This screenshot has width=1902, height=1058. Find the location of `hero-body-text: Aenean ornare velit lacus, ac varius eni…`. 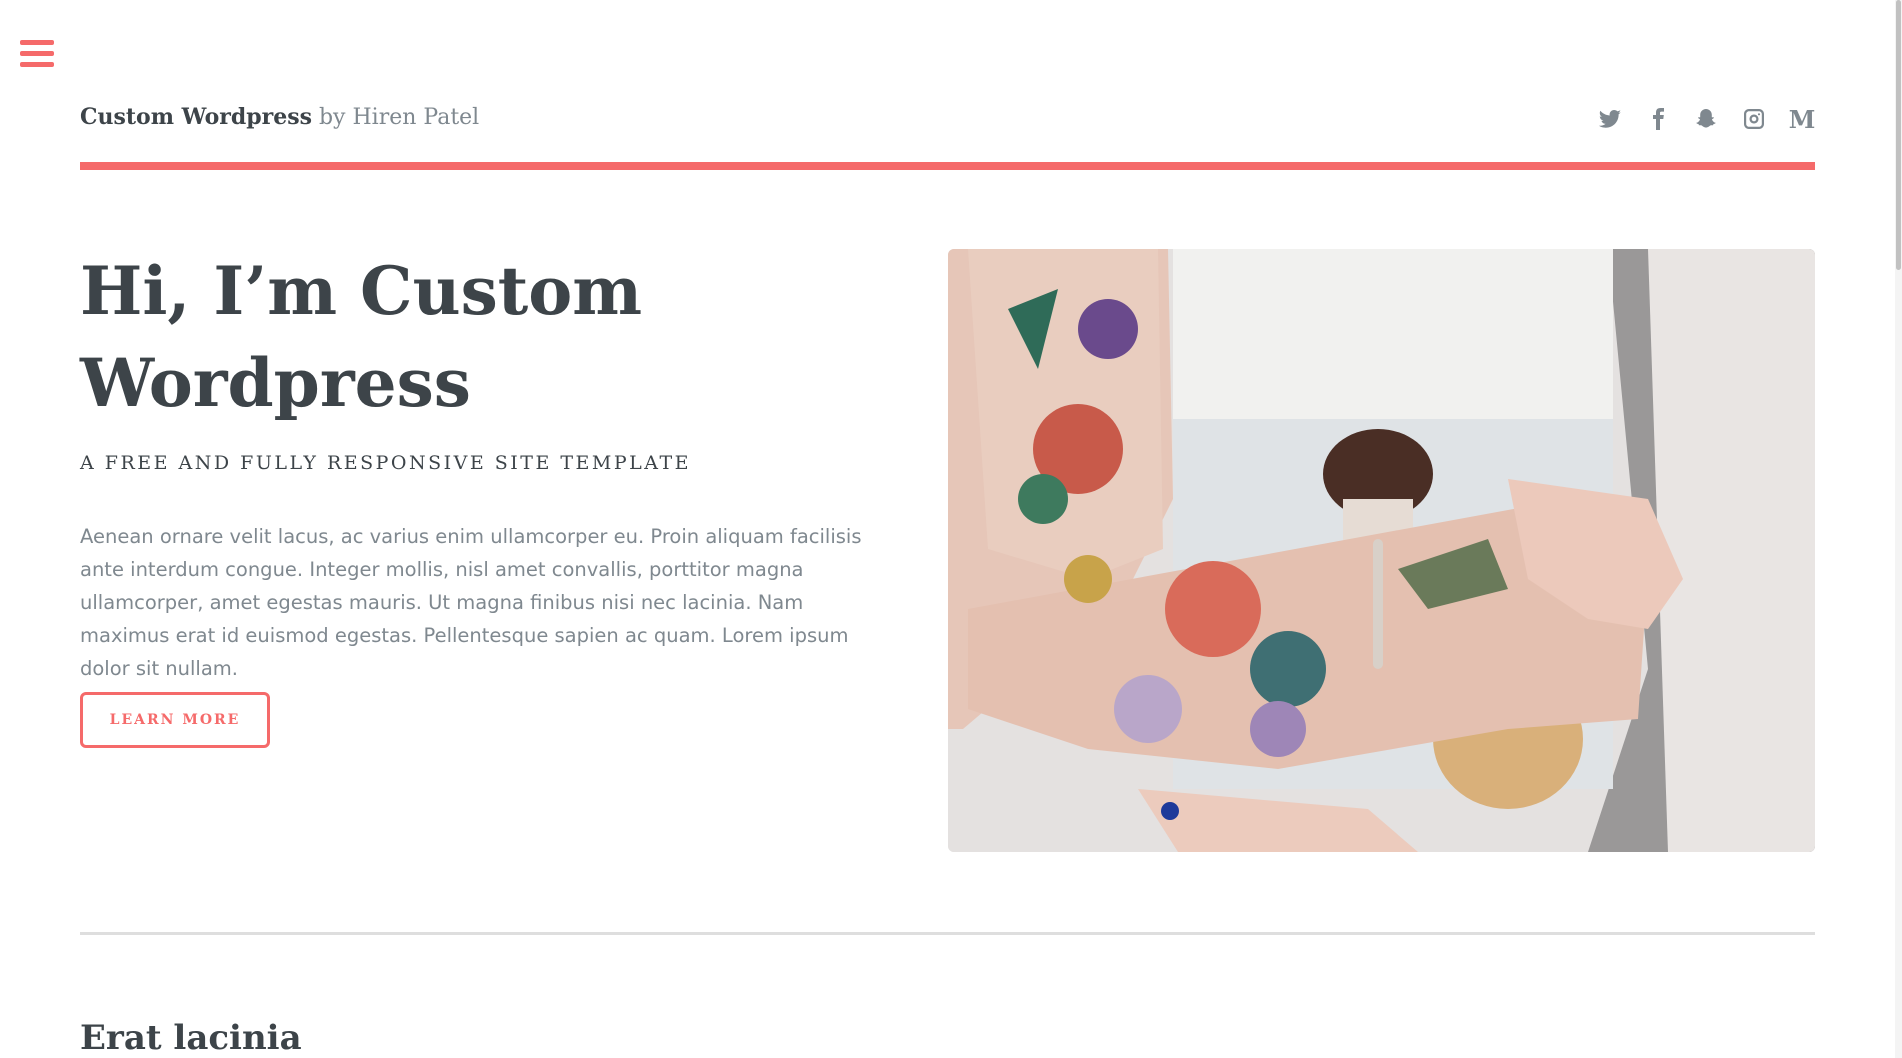

hero-body-text: Aenean ornare velit lacus, ac varius eni… is located at coordinates (471, 602).